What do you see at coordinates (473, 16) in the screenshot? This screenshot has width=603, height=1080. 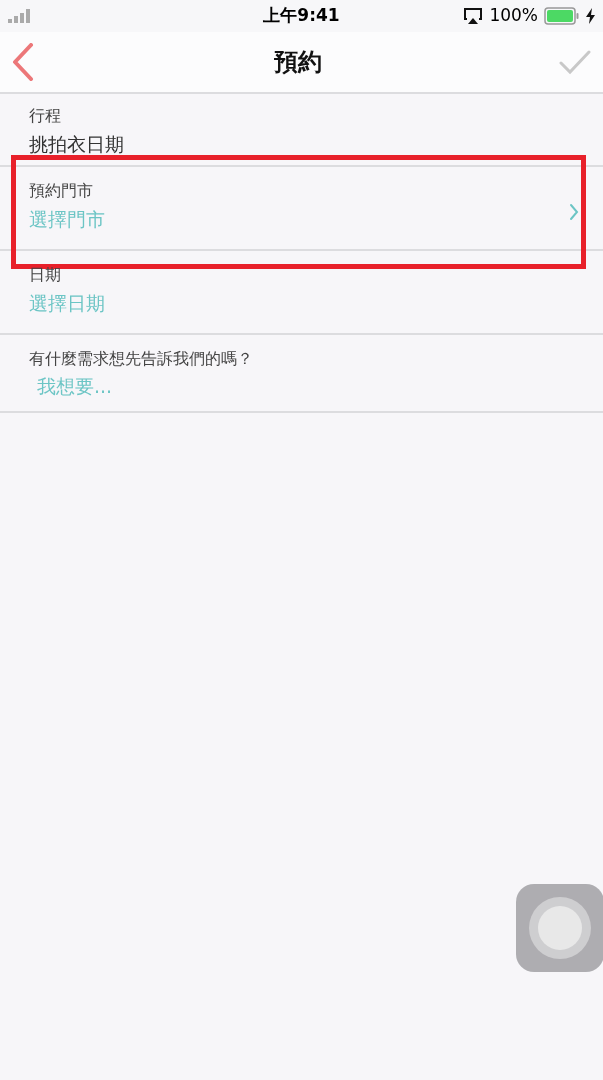 I see `airplay-icon` at bounding box center [473, 16].